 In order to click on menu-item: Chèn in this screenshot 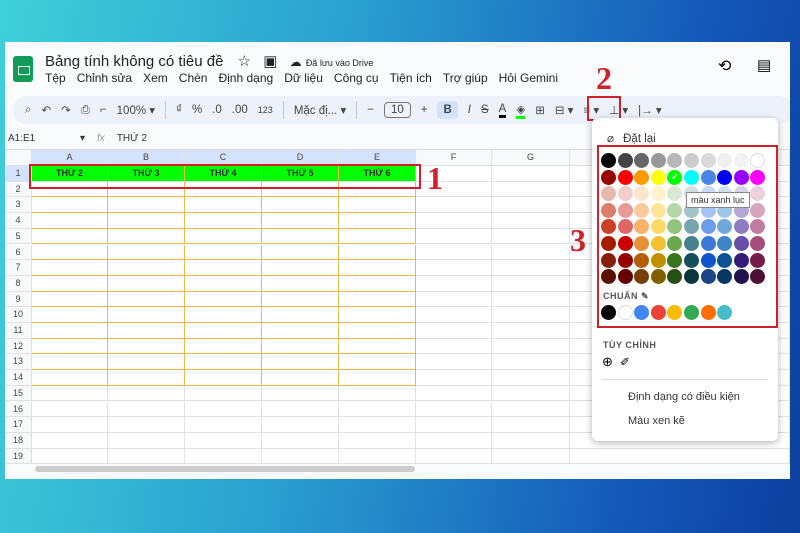, I will do `click(193, 78)`.